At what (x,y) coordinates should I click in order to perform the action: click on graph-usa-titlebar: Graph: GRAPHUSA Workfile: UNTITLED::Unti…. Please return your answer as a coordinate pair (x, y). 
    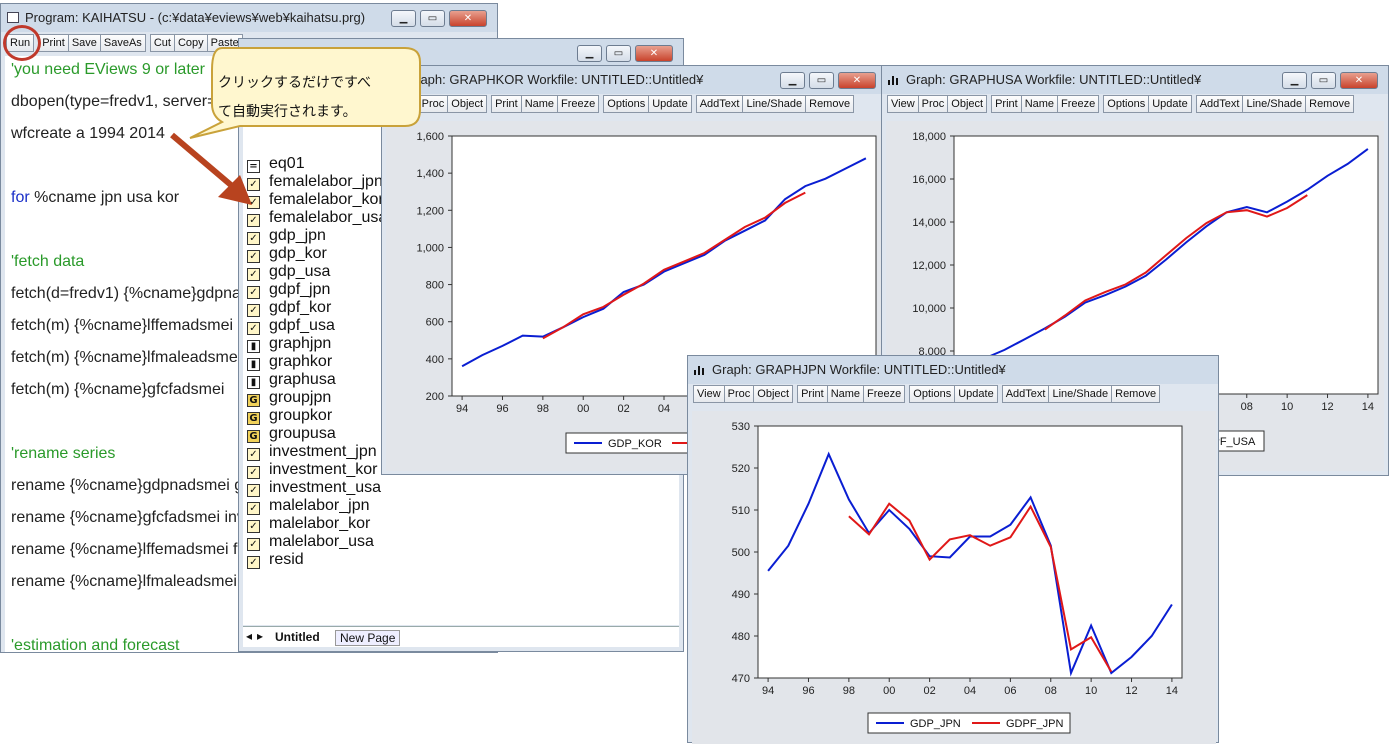
    Looking at the image, I should click on (1135, 80).